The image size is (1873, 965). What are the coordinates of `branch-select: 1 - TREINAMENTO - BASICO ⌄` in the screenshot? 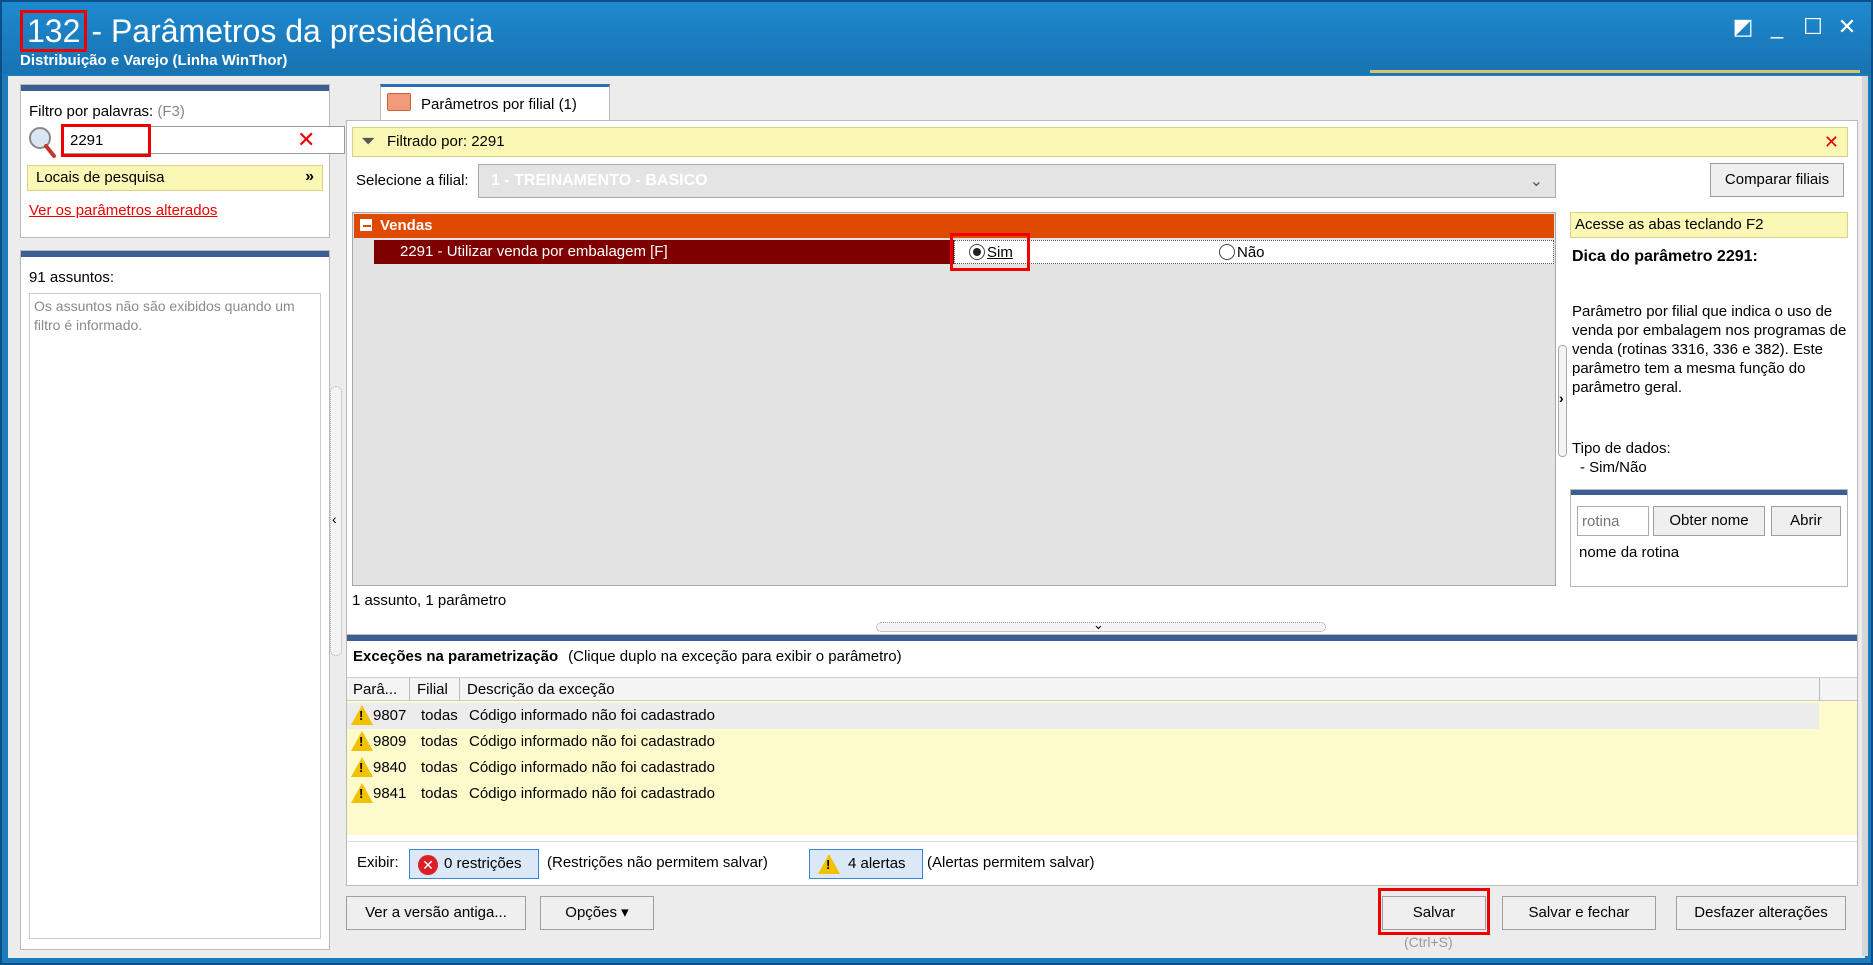 It's located at (1017, 181).